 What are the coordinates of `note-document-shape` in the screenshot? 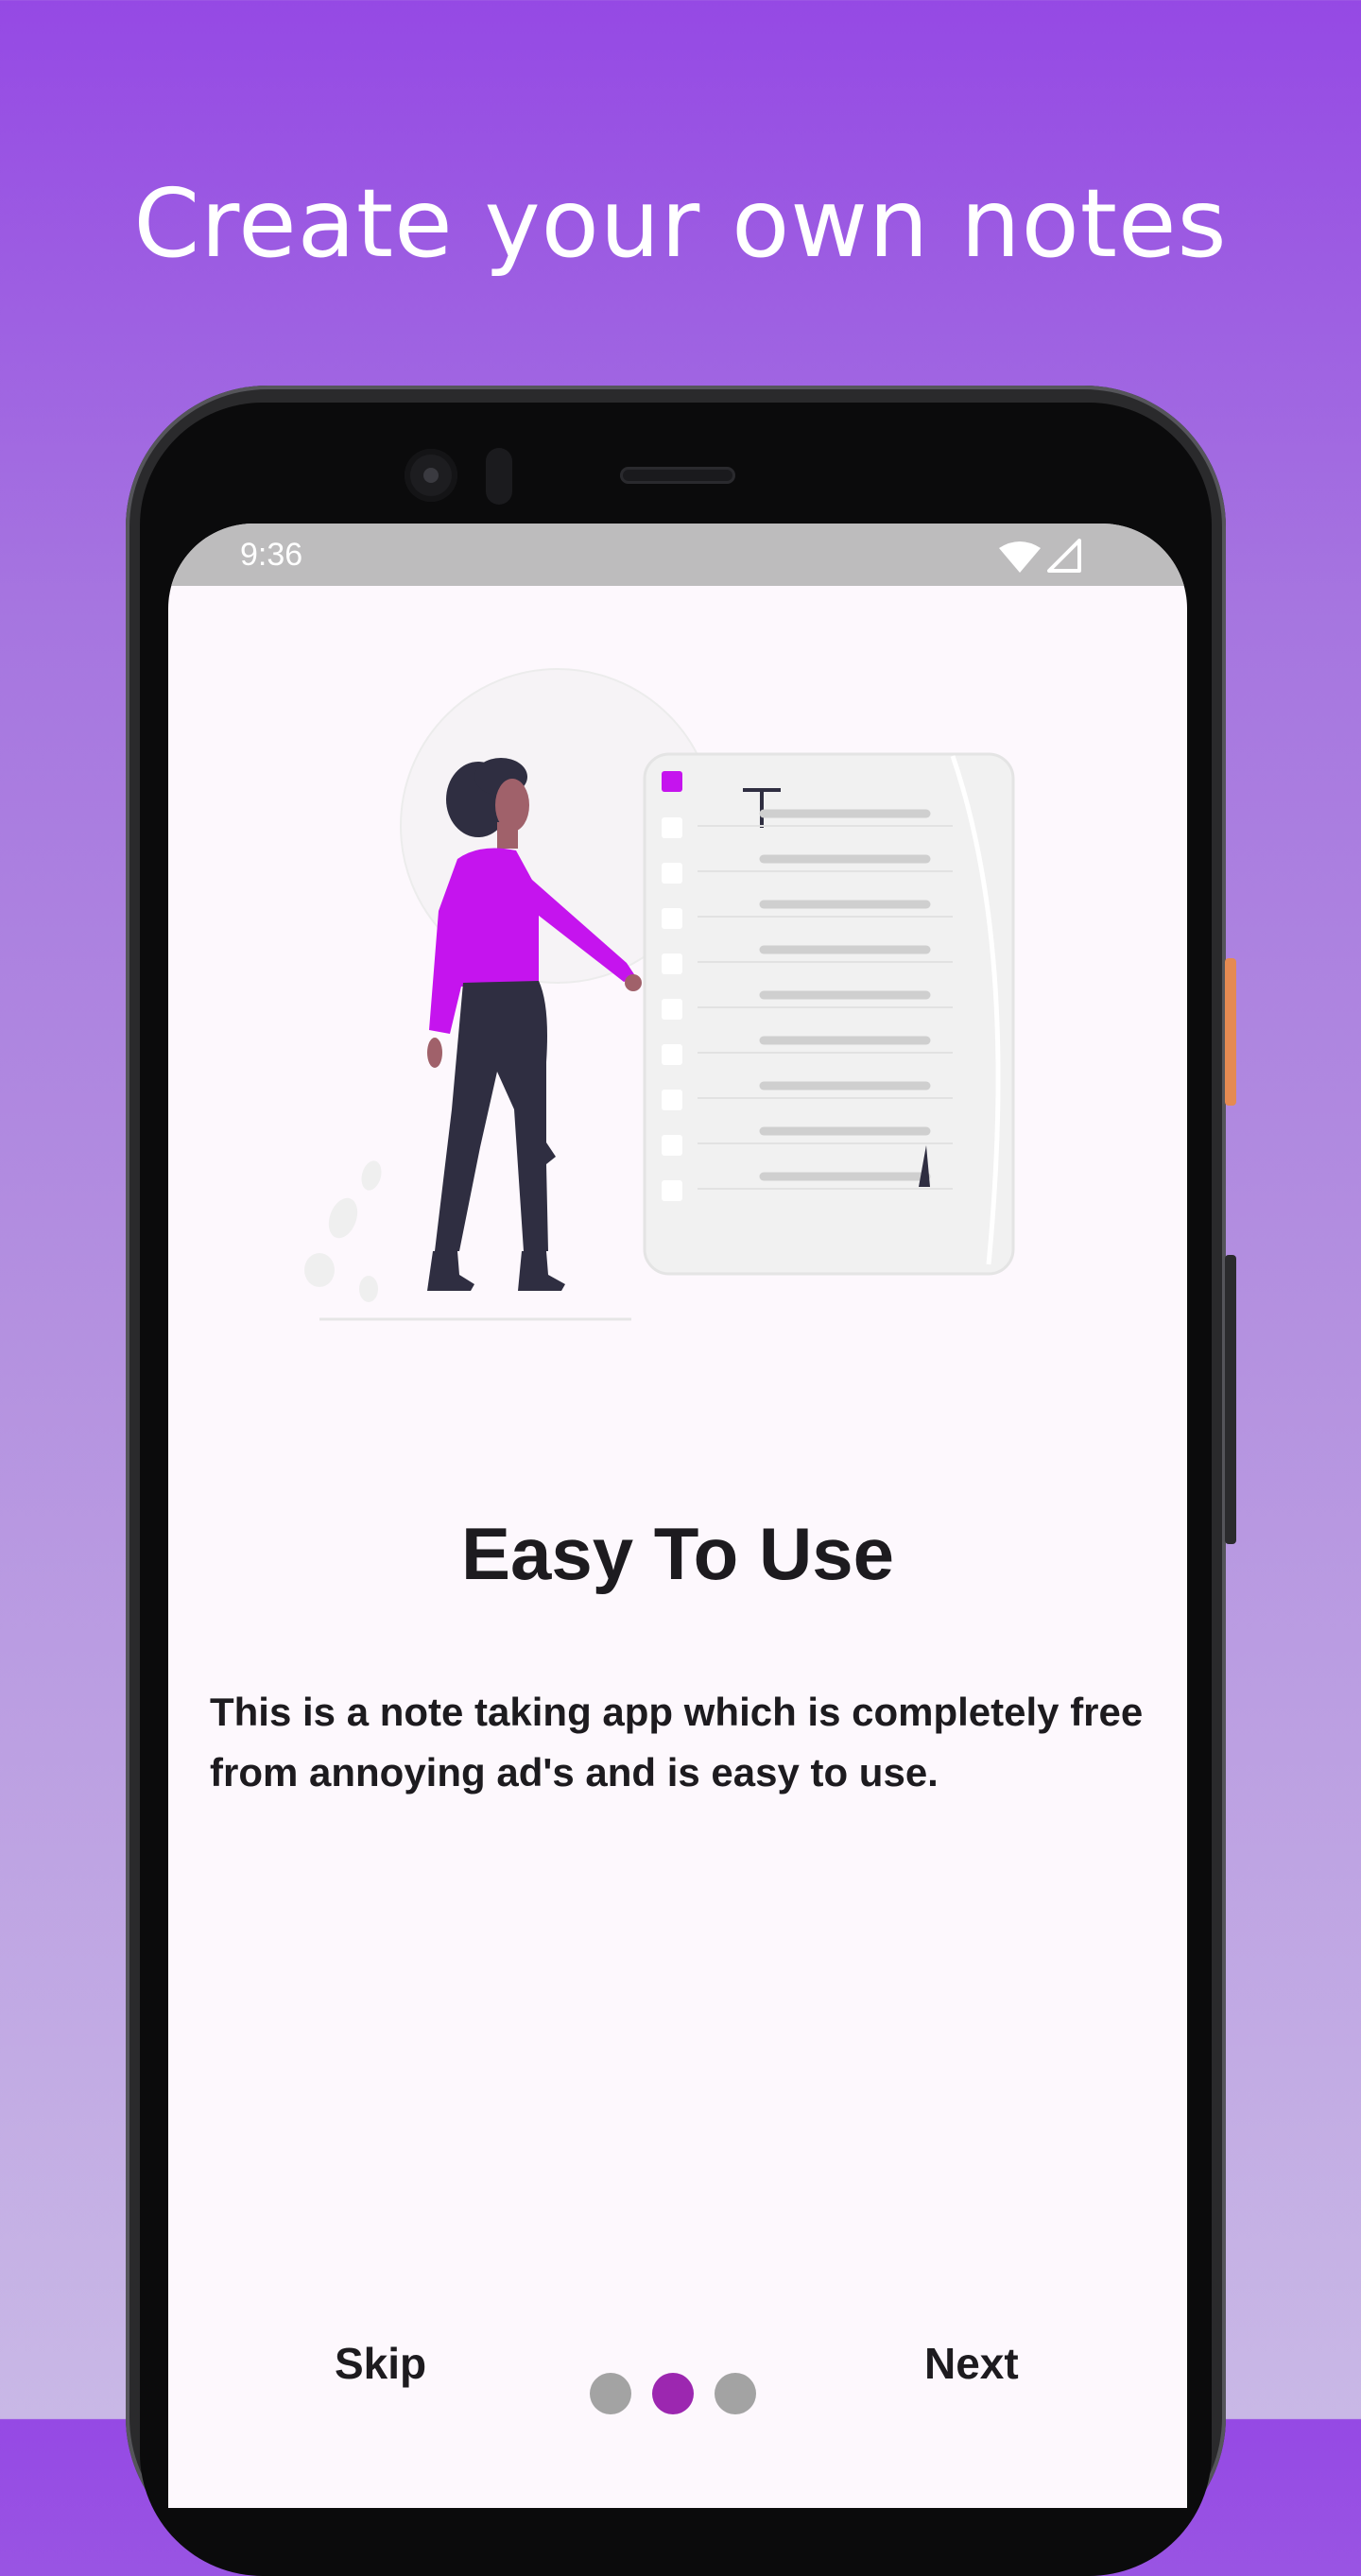 It's located at (829, 1014).